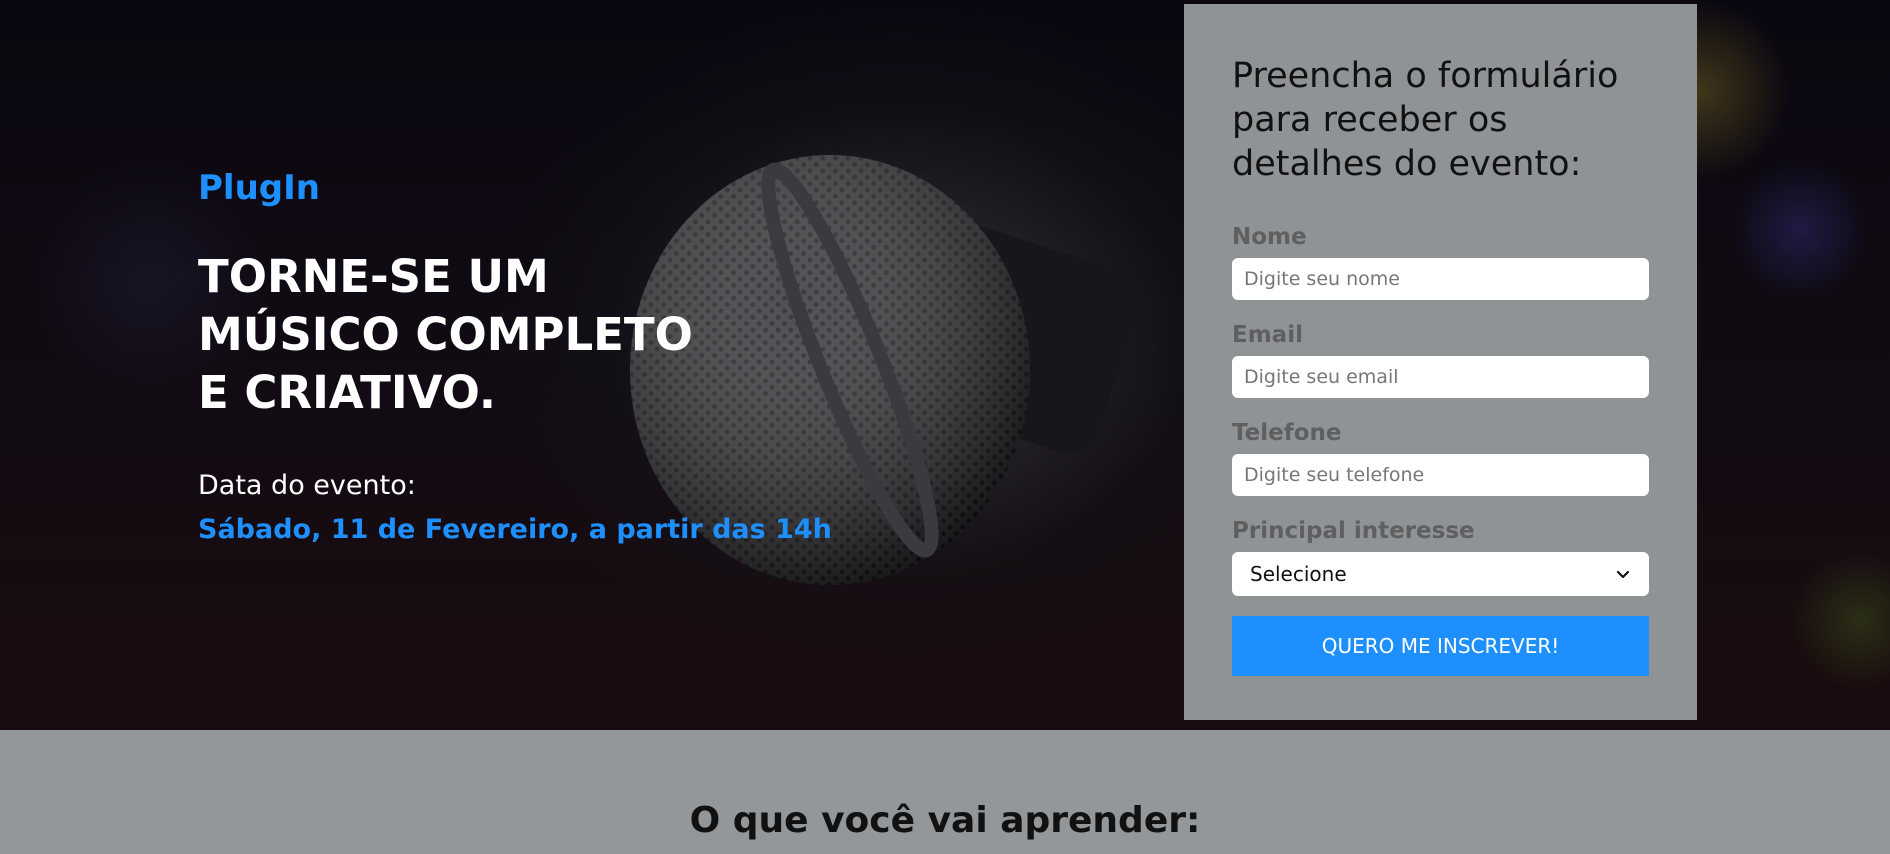 The width and height of the screenshot is (1890, 854). What do you see at coordinates (1440, 574) in the screenshot?
I see `interest-select: Selecione` at bounding box center [1440, 574].